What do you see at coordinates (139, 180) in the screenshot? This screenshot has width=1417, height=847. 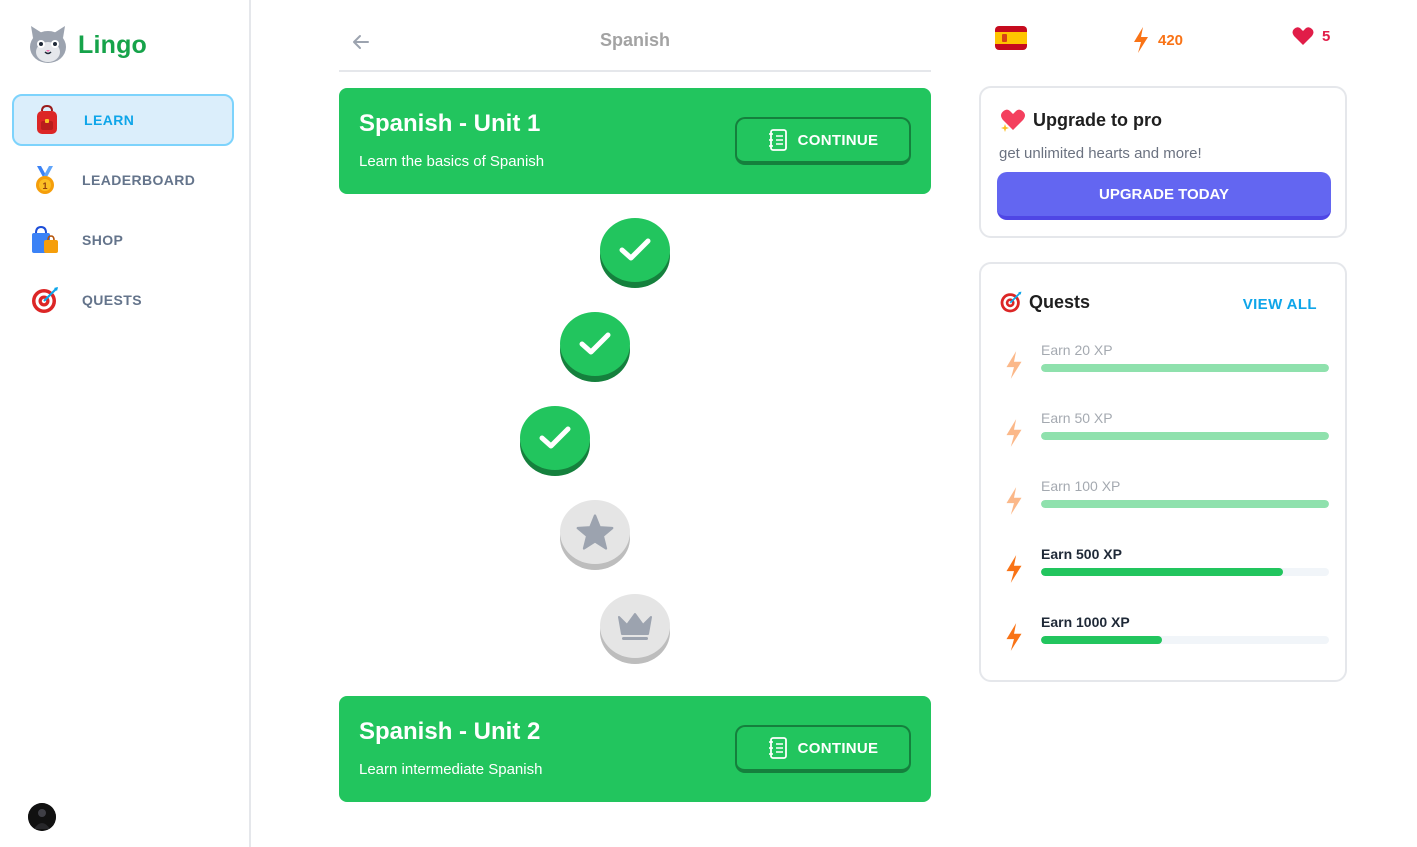 I see `sidebar-item-label: LEADERBOARD` at bounding box center [139, 180].